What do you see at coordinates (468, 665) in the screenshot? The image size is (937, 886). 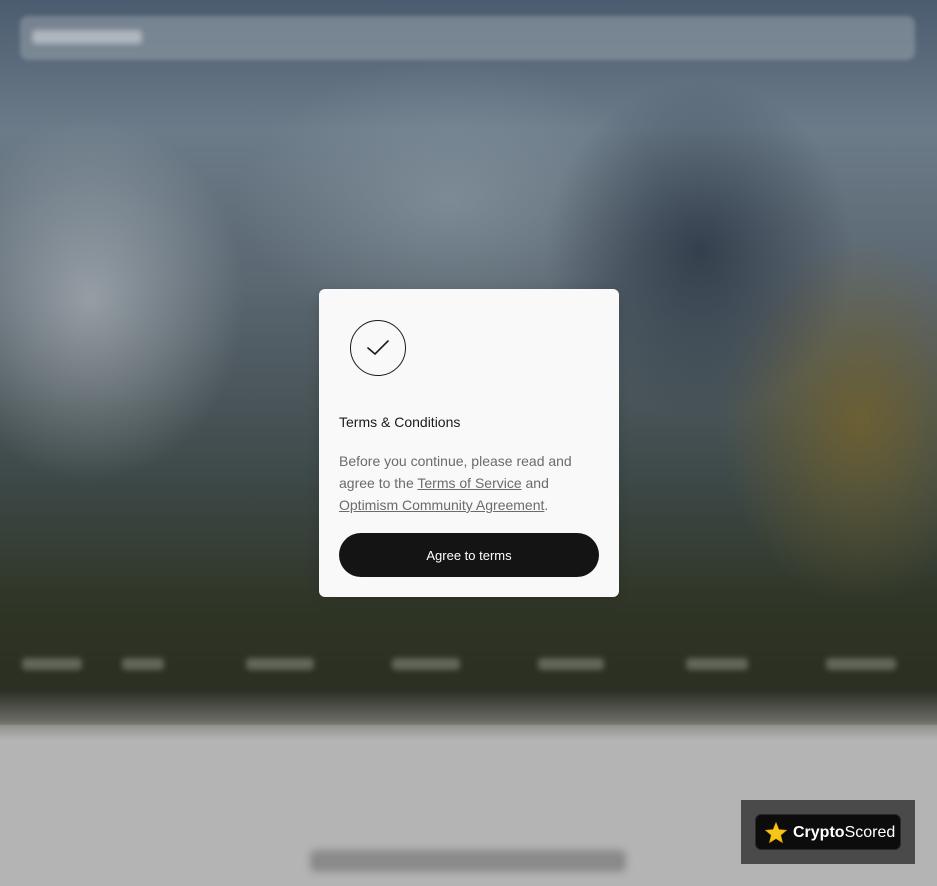 I see `blurred-partner-logos` at bounding box center [468, 665].